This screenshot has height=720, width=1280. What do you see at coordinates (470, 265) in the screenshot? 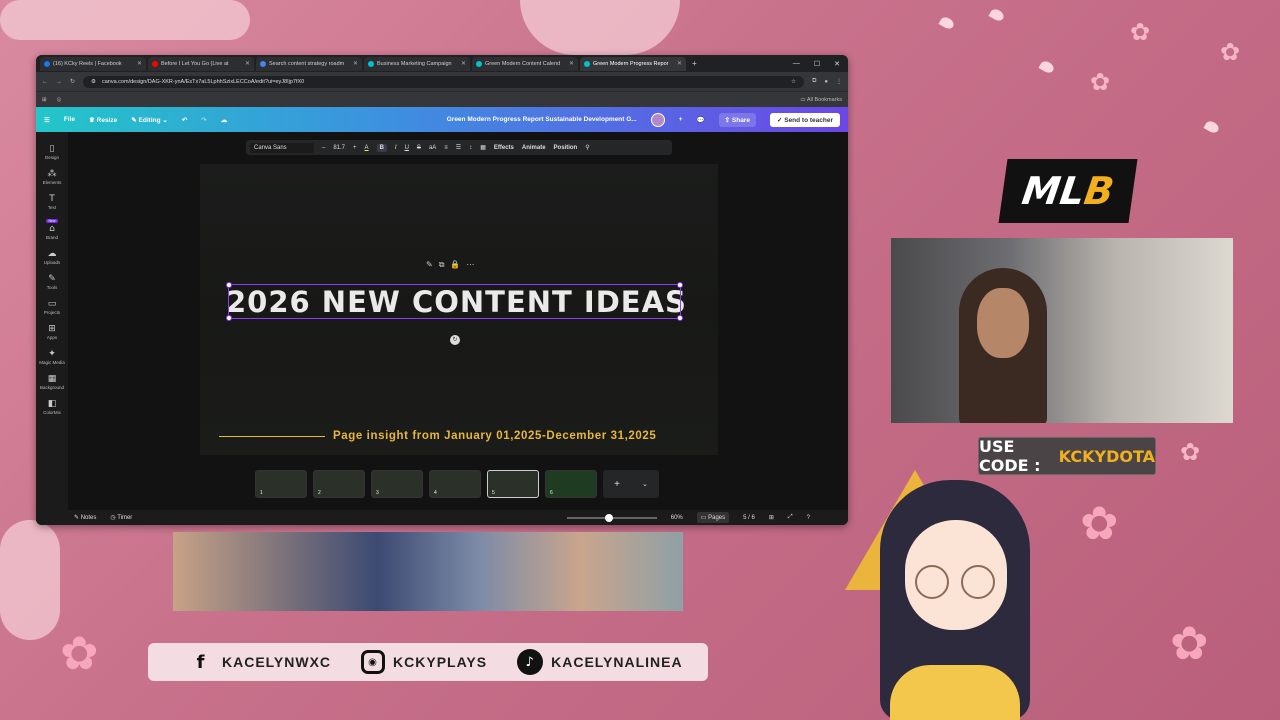
I see `more-icon: ⋯` at bounding box center [470, 265].